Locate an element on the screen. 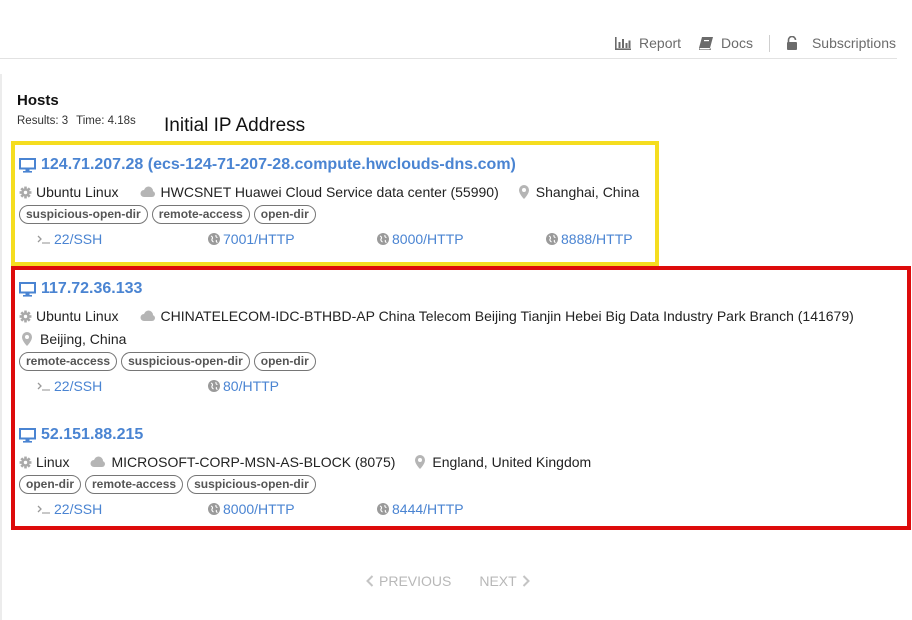  network-info: MICROSOFT-CORP-MSN-AS-BLOCK (8075) is located at coordinates (242, 462).